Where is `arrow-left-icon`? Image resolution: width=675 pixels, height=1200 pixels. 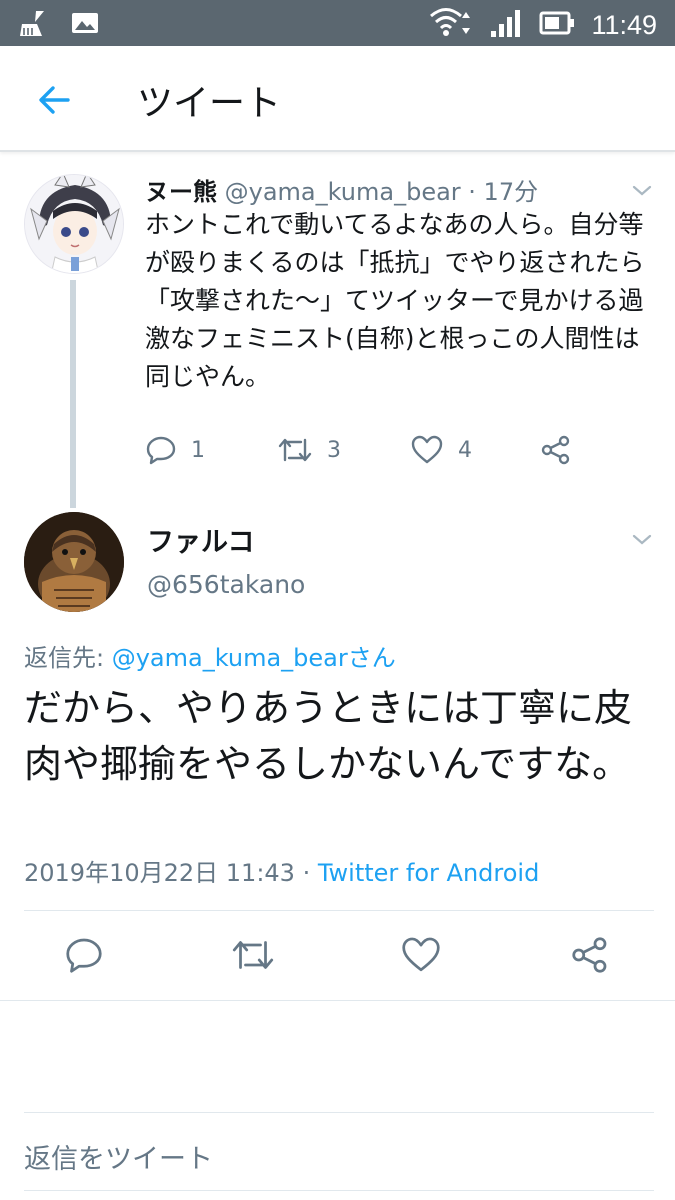 arrow-left-icon is located at coordinates (54, 100).